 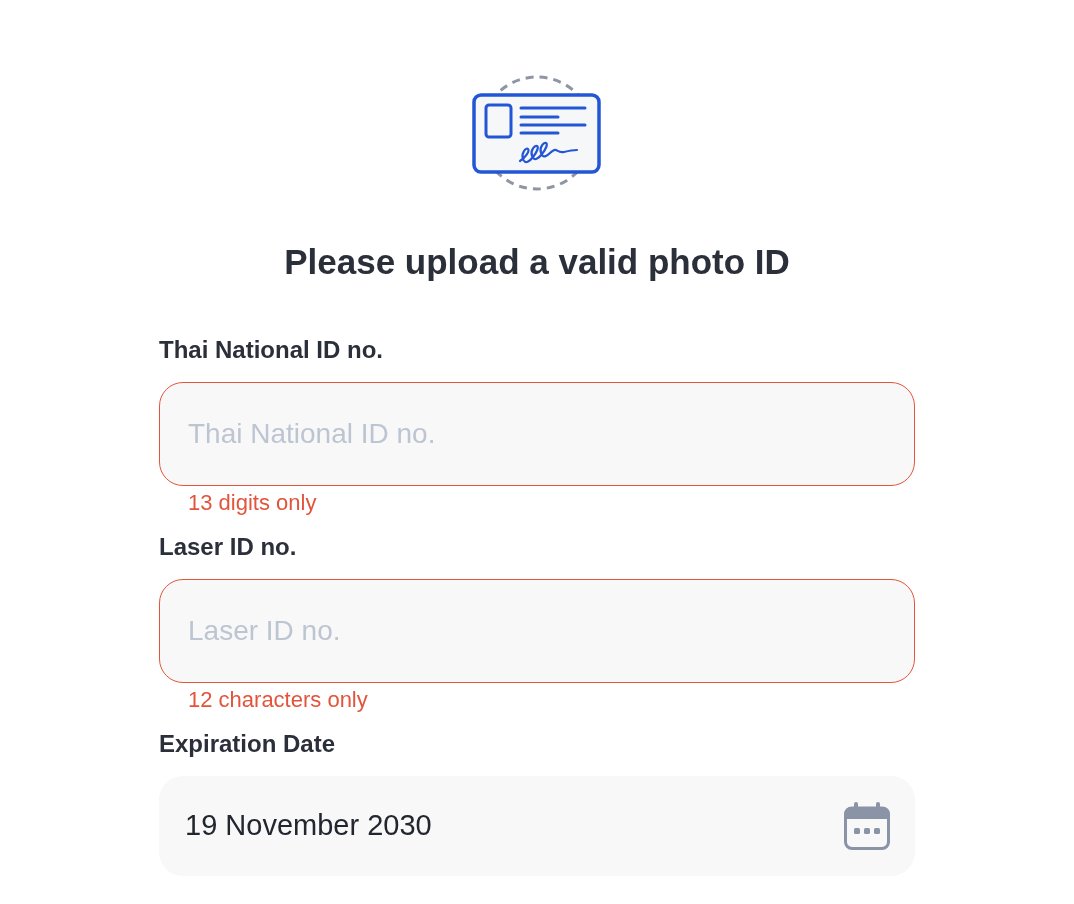 I want to click on input-field: Laser ID no., so click(x=537, y=631).